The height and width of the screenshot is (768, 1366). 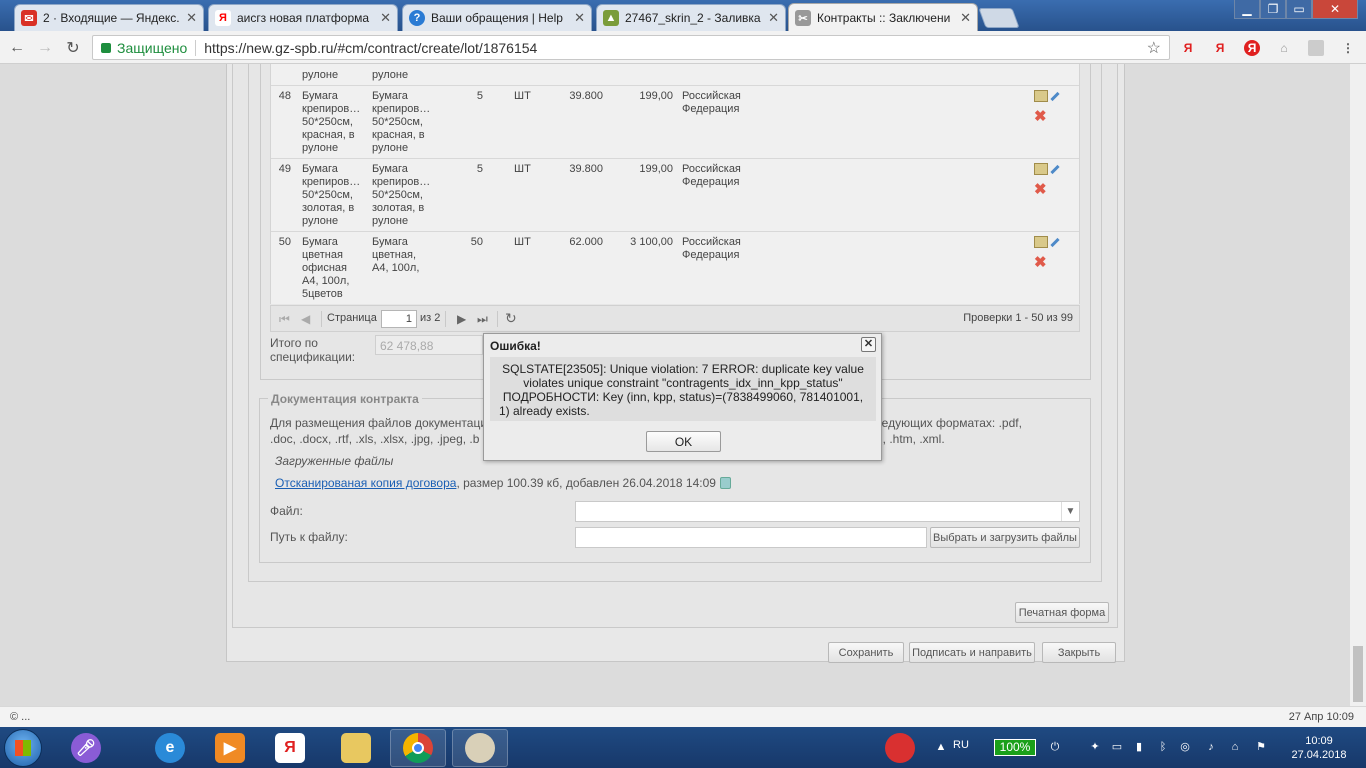 What do you see at coordinates (1348, 48) in the screenshot?
I see `menu-icon: ⋮` at bounding box center [1348, 48].